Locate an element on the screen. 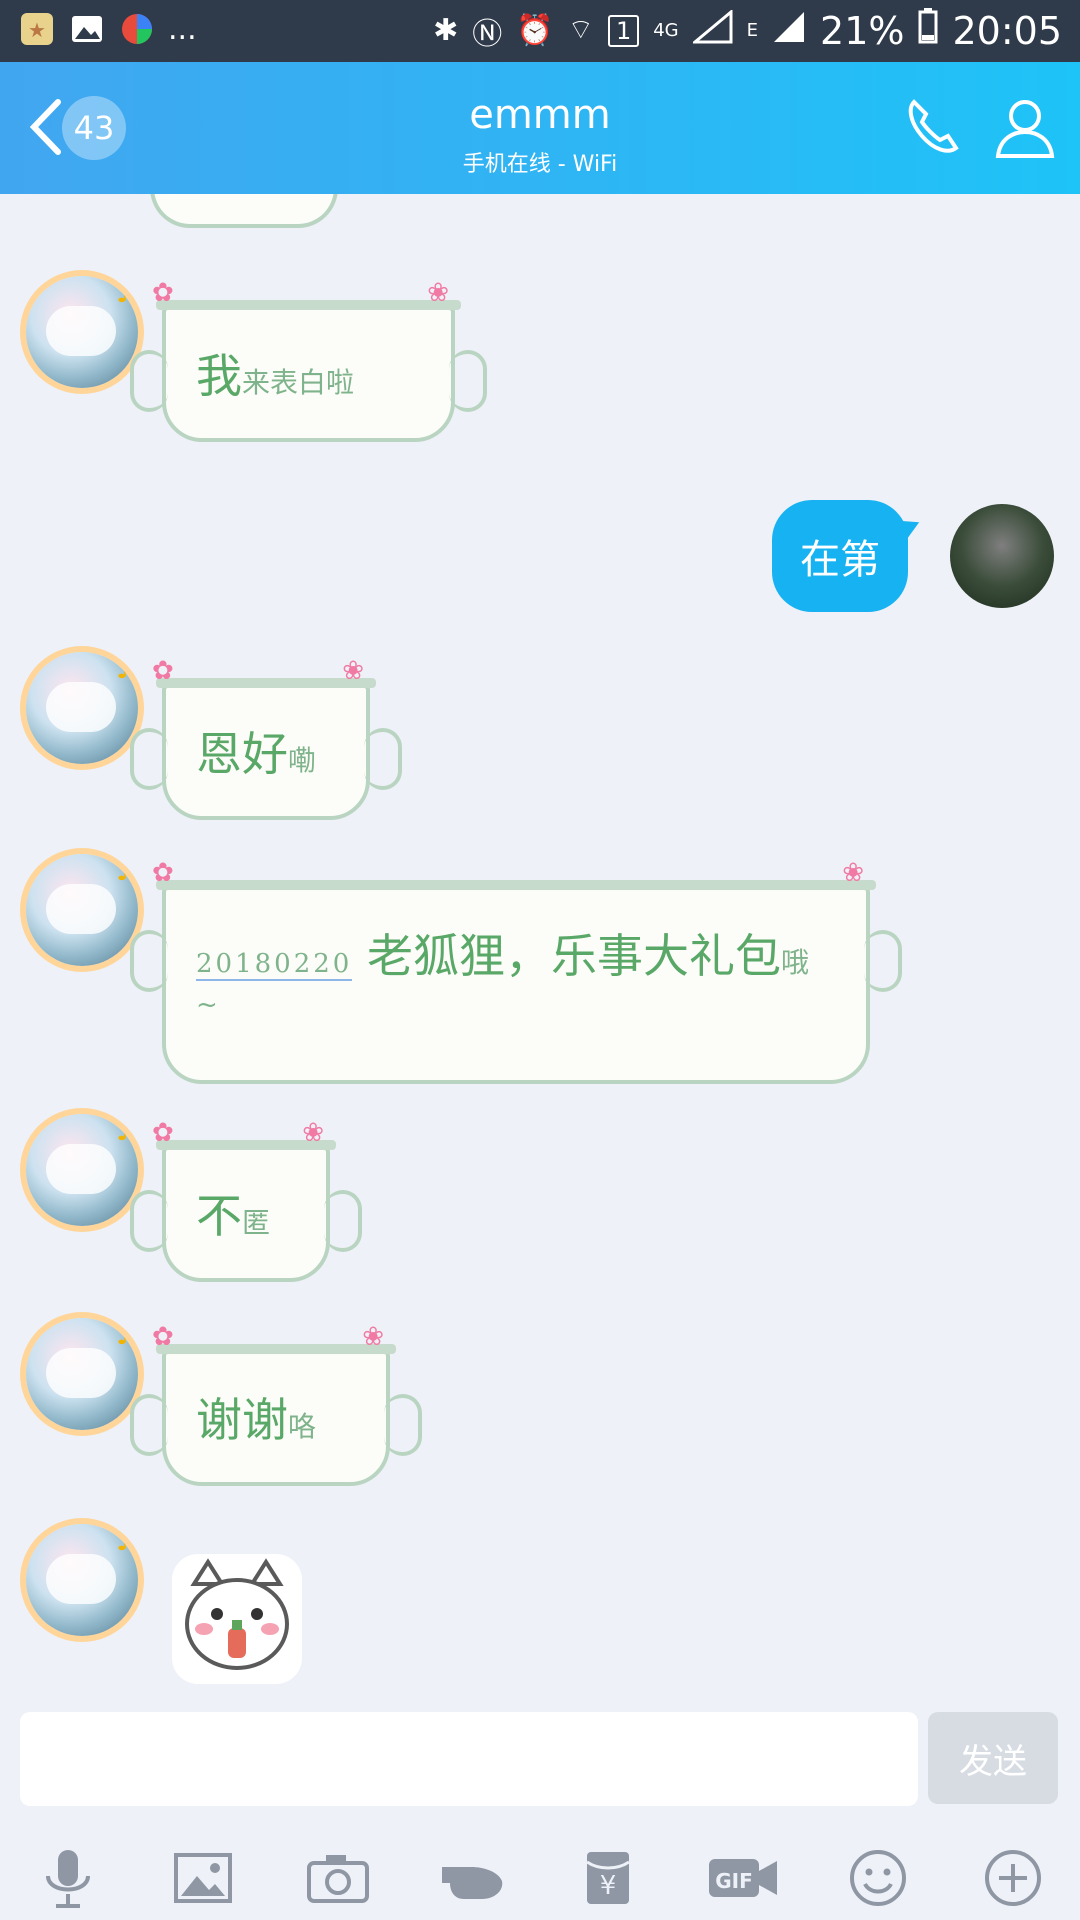  red-packet-icon: ¥ is located at coordinates (608, 1878).